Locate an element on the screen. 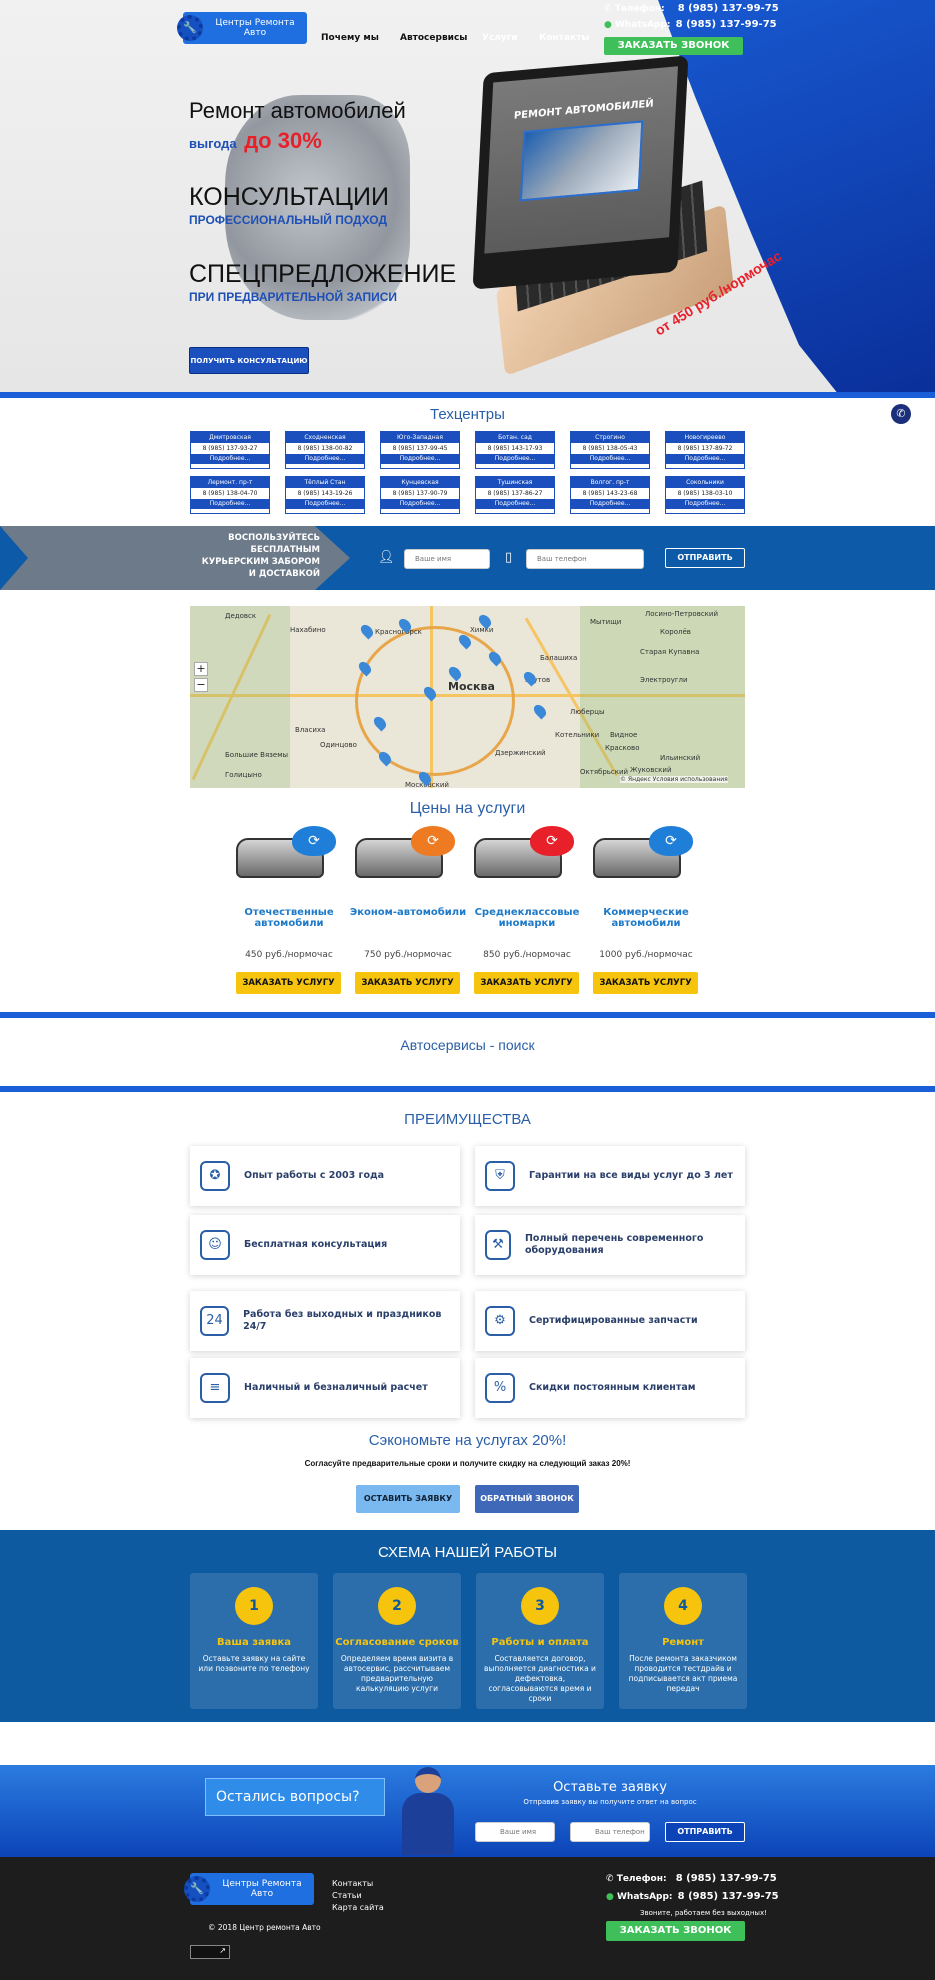 This screenshot has height=1980, width=935. center-phone: 8 (985) 137-90-79 is located at coordinates (420, 493).